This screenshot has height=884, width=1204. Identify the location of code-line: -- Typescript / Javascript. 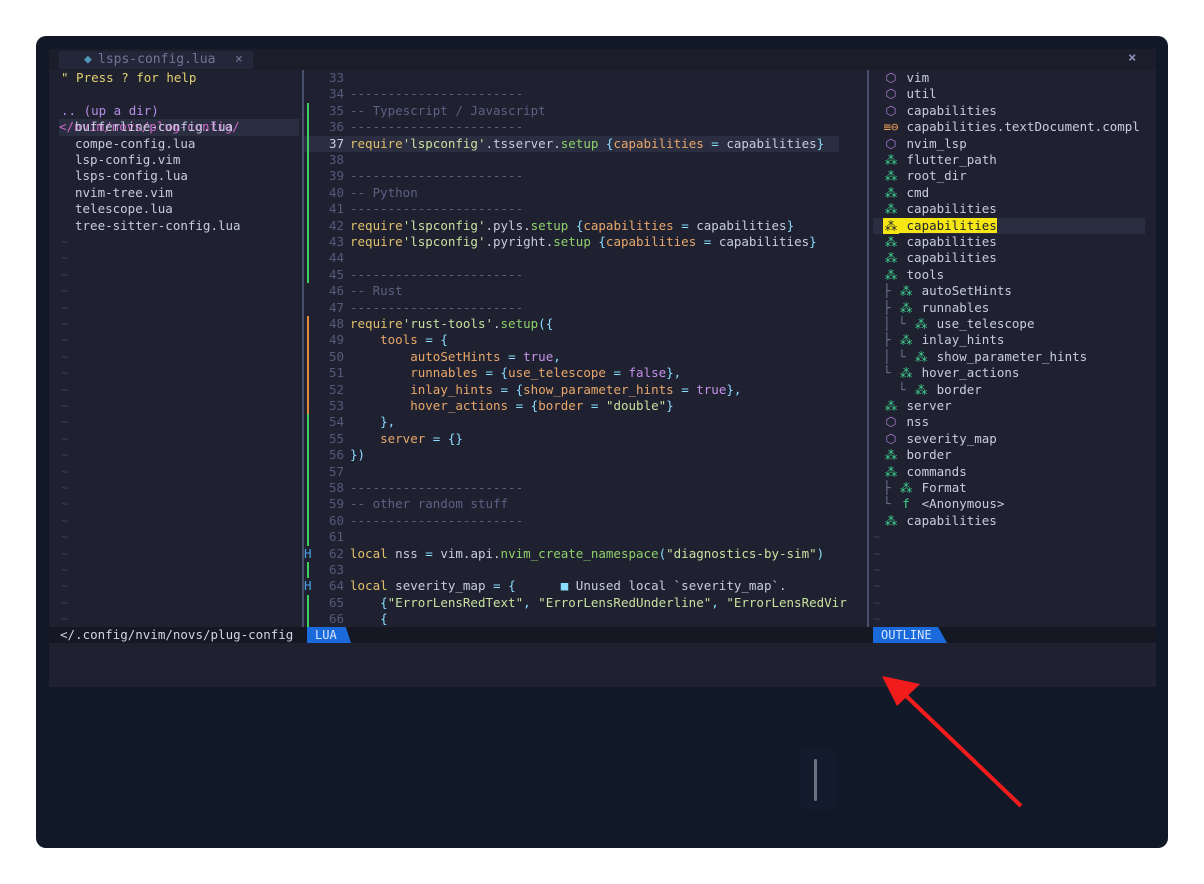
(608, 111).